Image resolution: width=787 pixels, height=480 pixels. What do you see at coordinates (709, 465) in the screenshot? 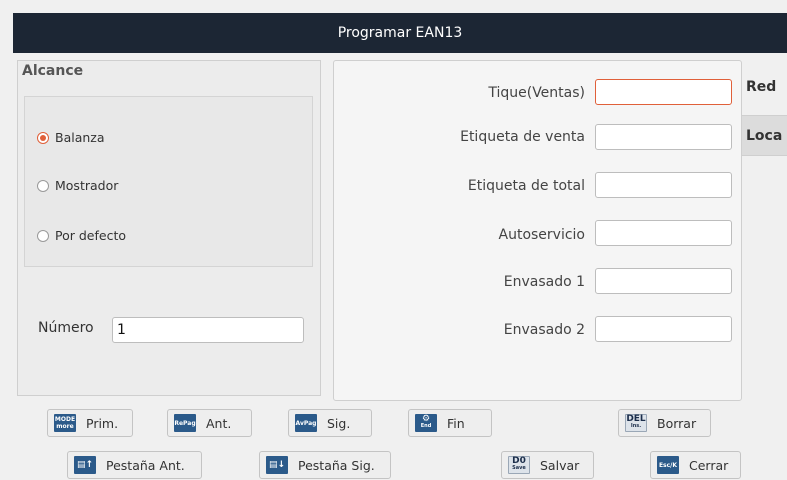
I see `close-button-label: Cerrar` at bounding box center [709, 465].